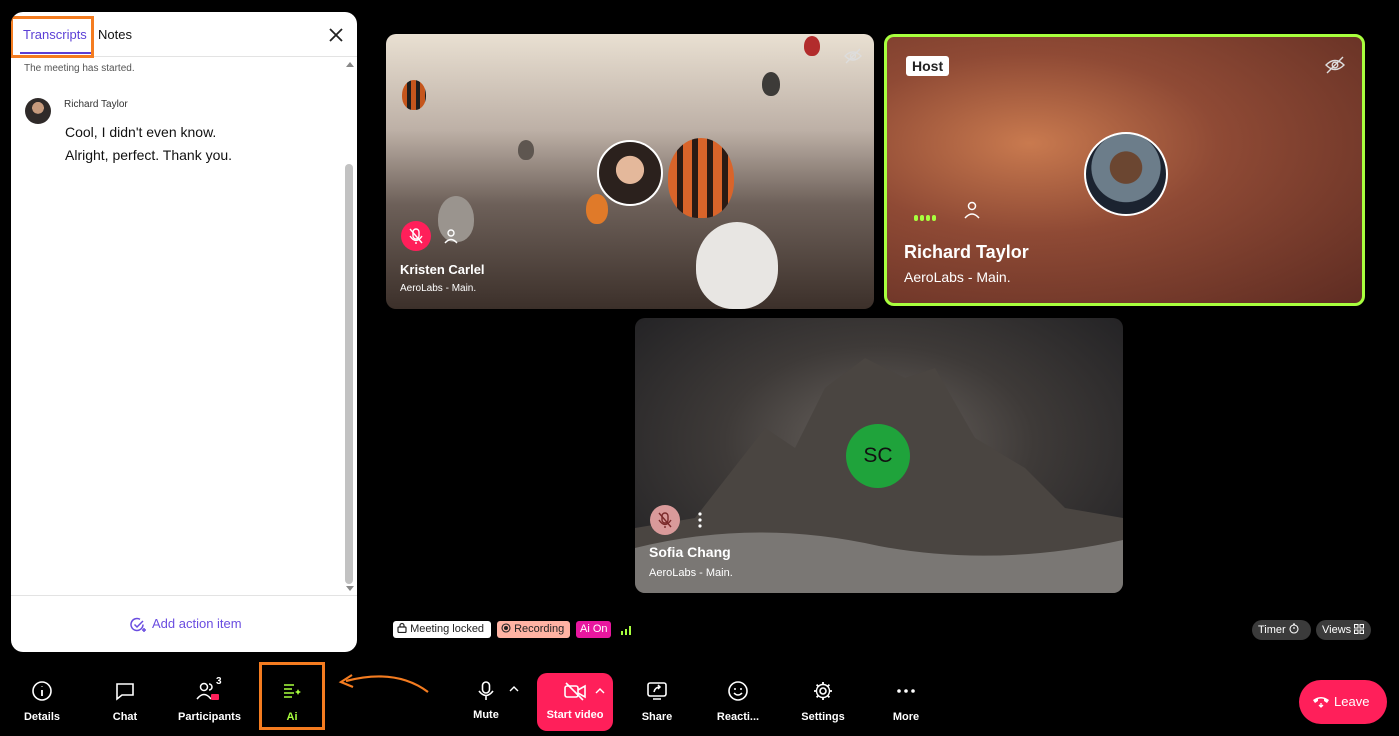 This screenshot has height=736, width=1399. I want to click on participant-name: Kristen Carlel, so click(442, 269).